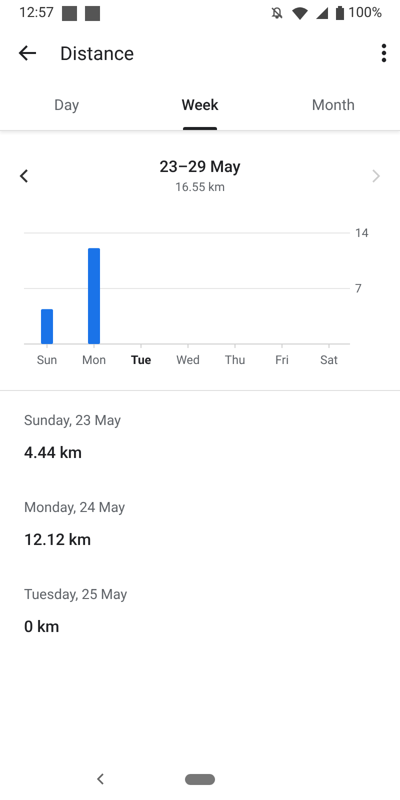 This screenshot has width=400, height=800. Describe the element at coordinates (200, 779) in the screenshot. I see `home-pill` at that location.